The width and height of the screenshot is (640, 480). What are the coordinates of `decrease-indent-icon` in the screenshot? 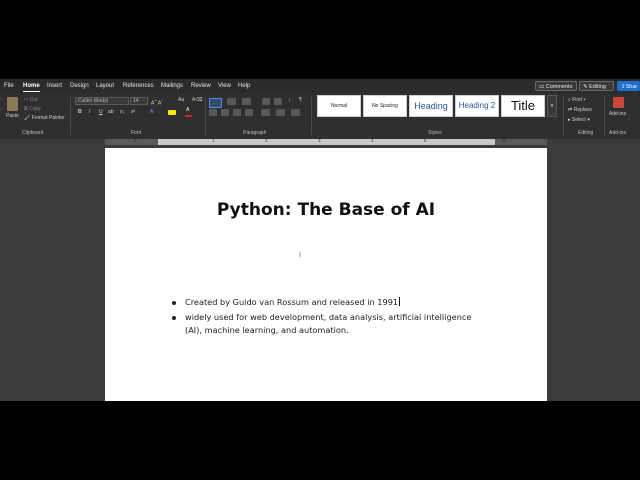 It's located at (266, 101).